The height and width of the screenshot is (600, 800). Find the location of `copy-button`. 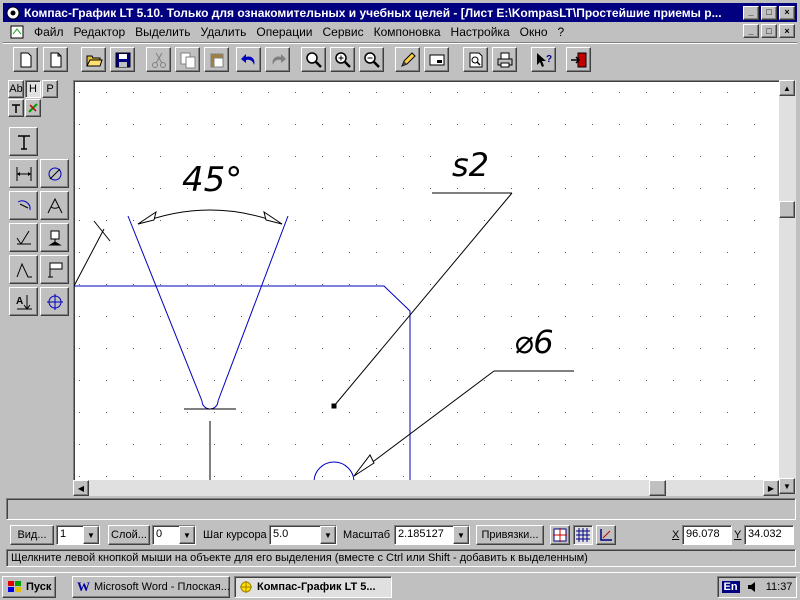

copy-button is located at coordinates (187, 59).